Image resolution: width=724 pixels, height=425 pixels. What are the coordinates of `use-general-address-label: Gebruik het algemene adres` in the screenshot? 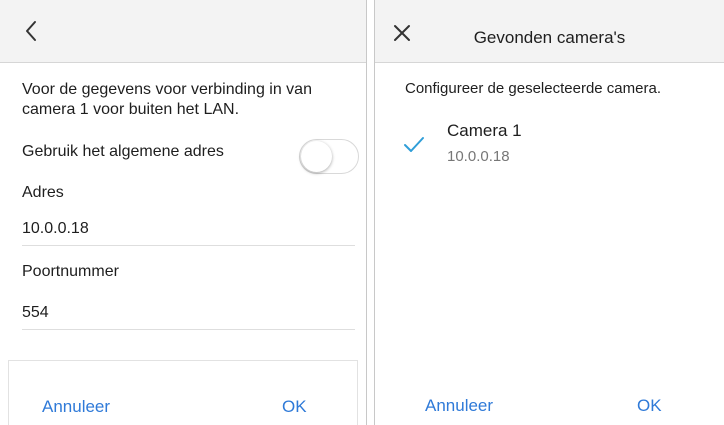 It's located at (123, 151).